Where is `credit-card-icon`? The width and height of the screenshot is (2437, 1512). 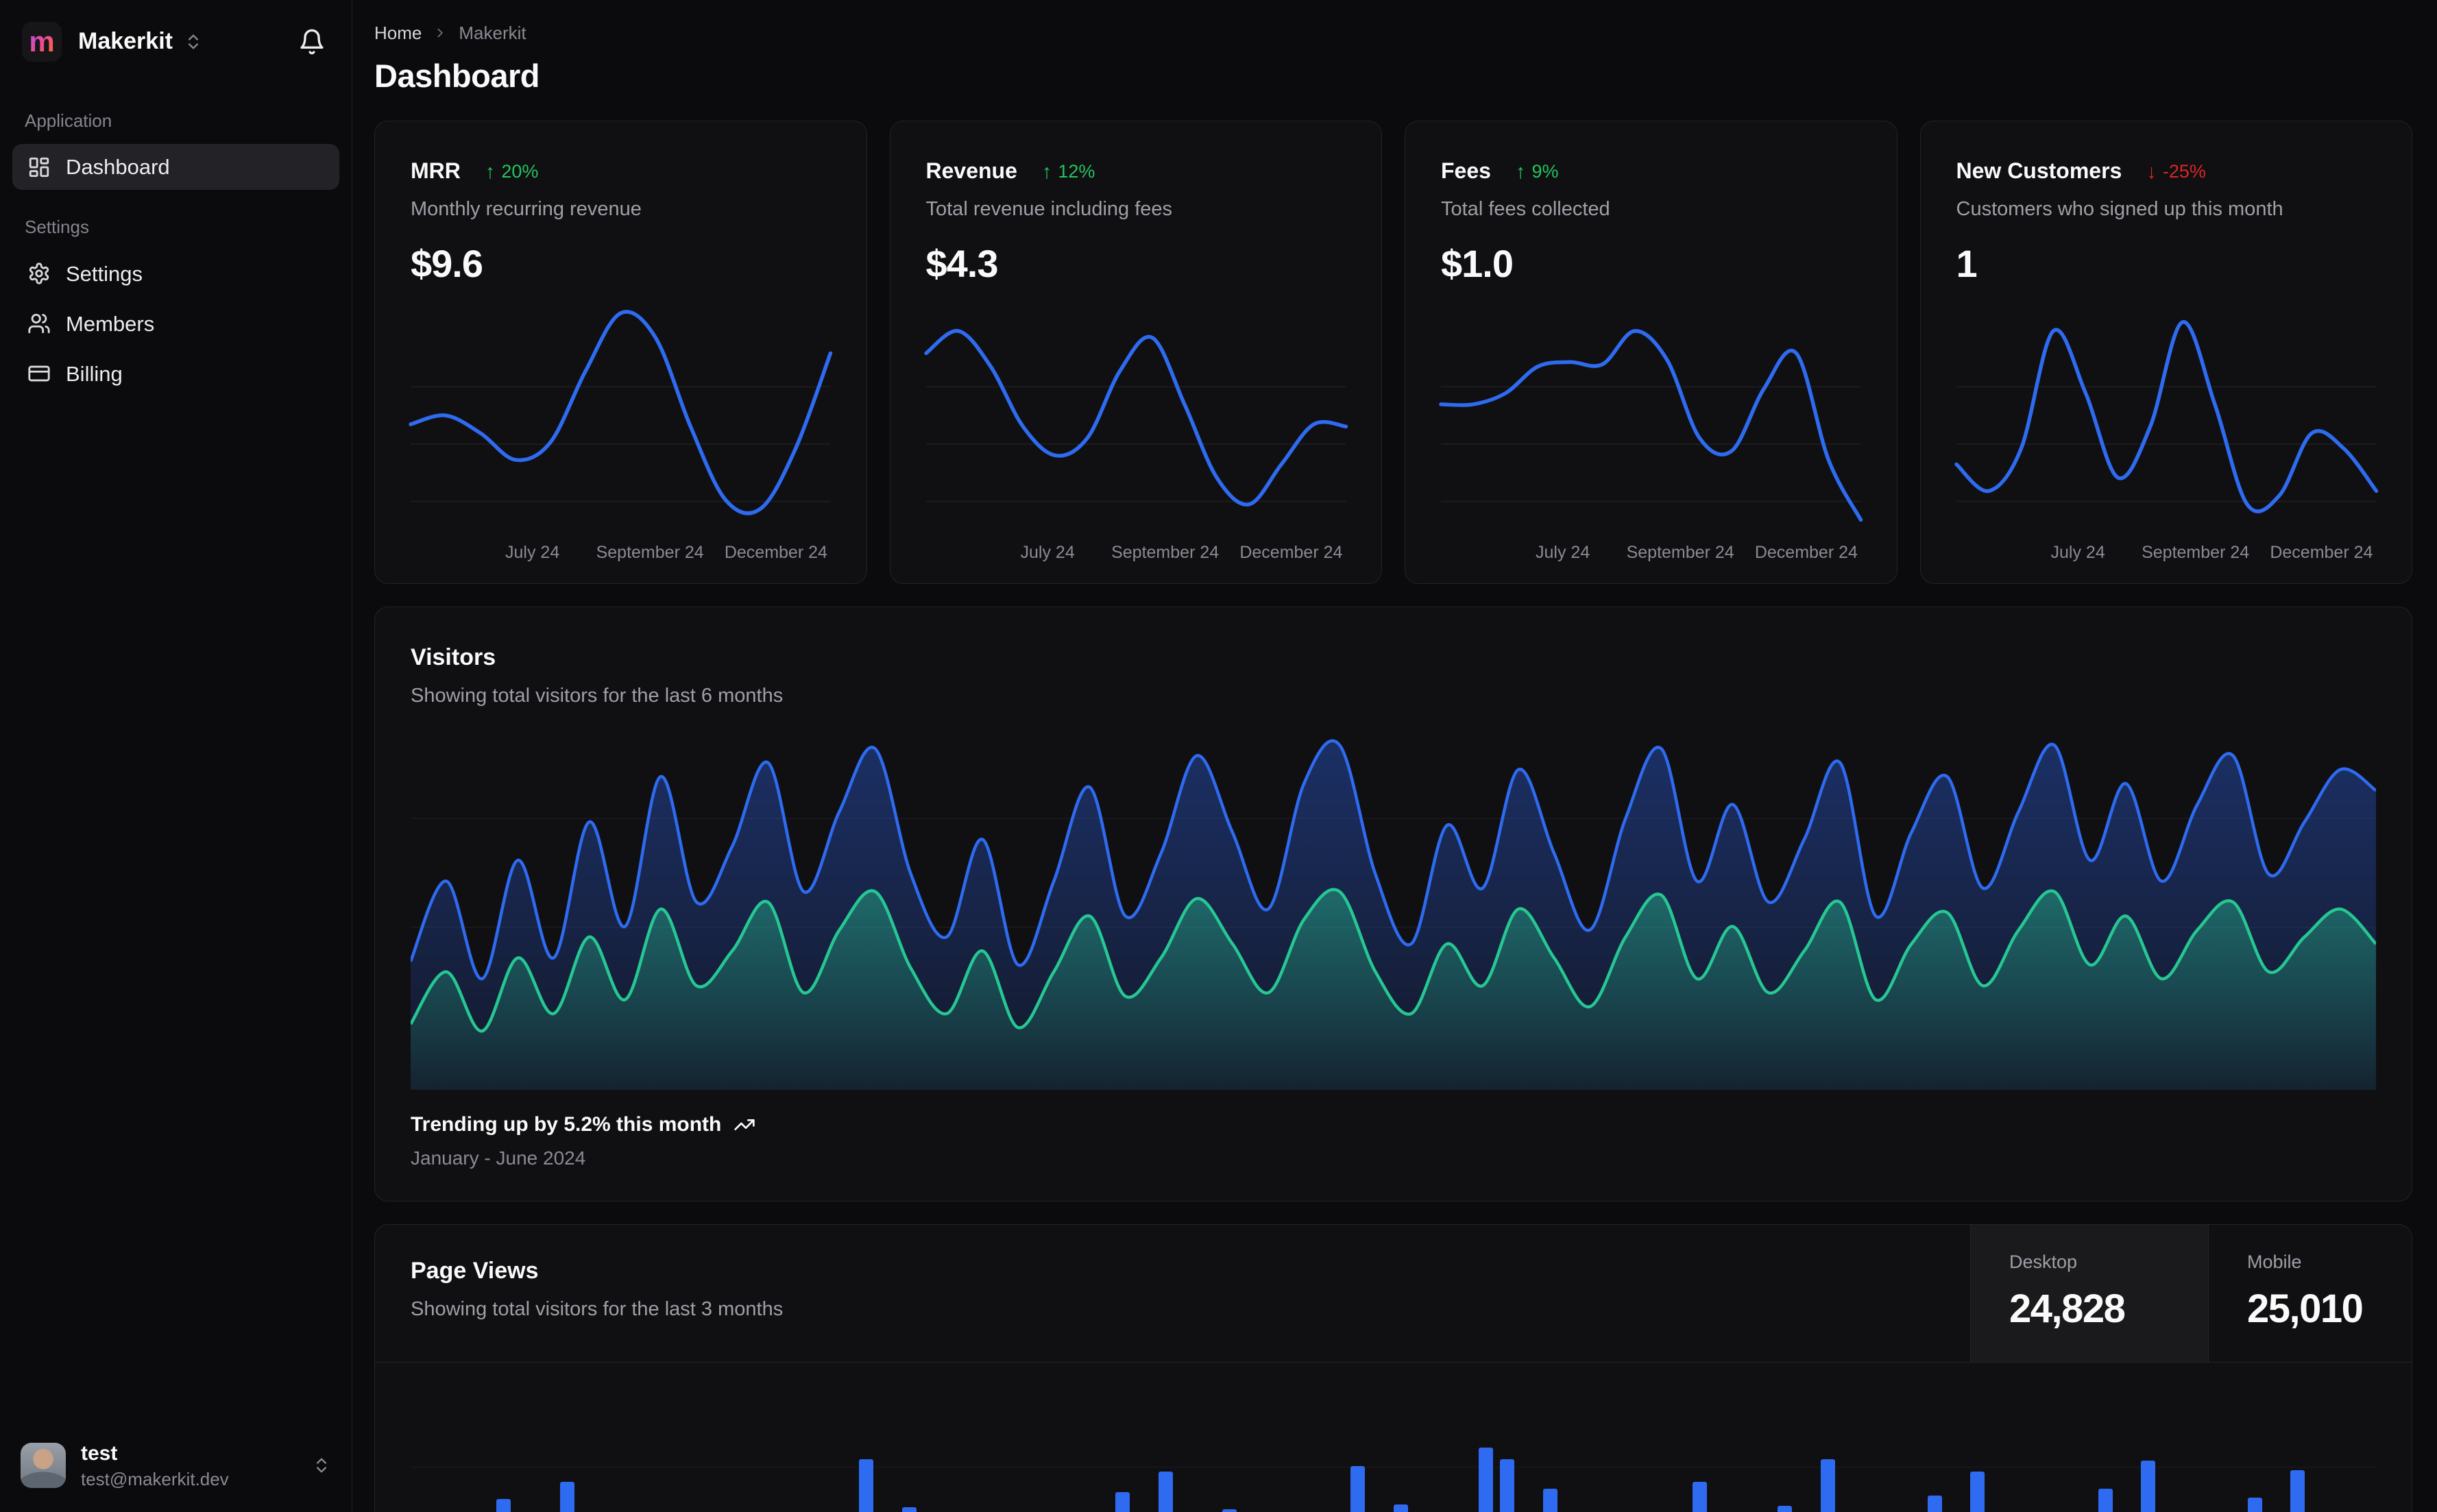
credit-card-icon is located at coordinates (39, 374).